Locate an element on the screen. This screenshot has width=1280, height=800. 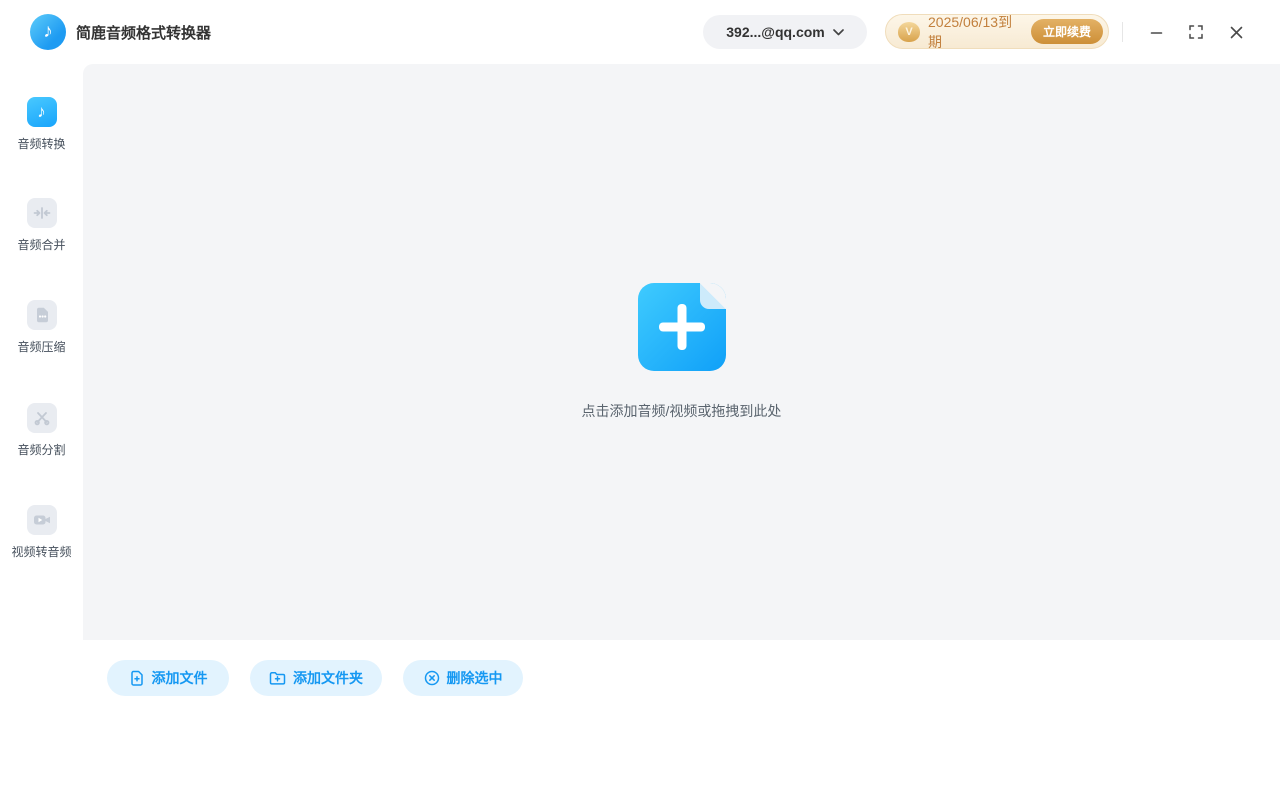
sidebar-item-label: 音频压缩 is located at coordinates (41, 347).